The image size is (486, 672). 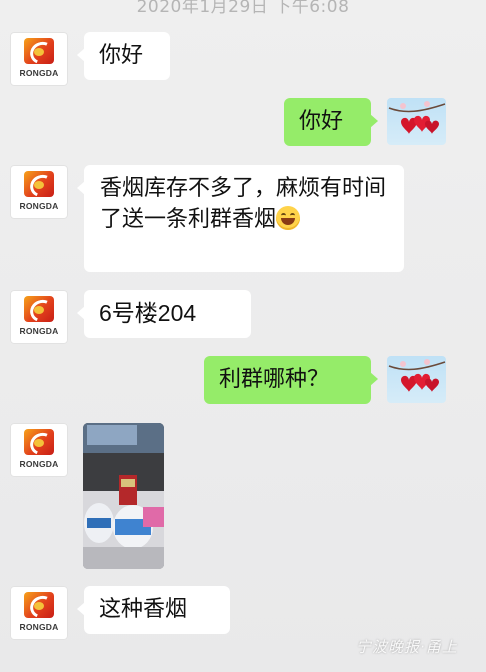 I want to click on cigarette-photo-icon, so click(x=123, y=496).